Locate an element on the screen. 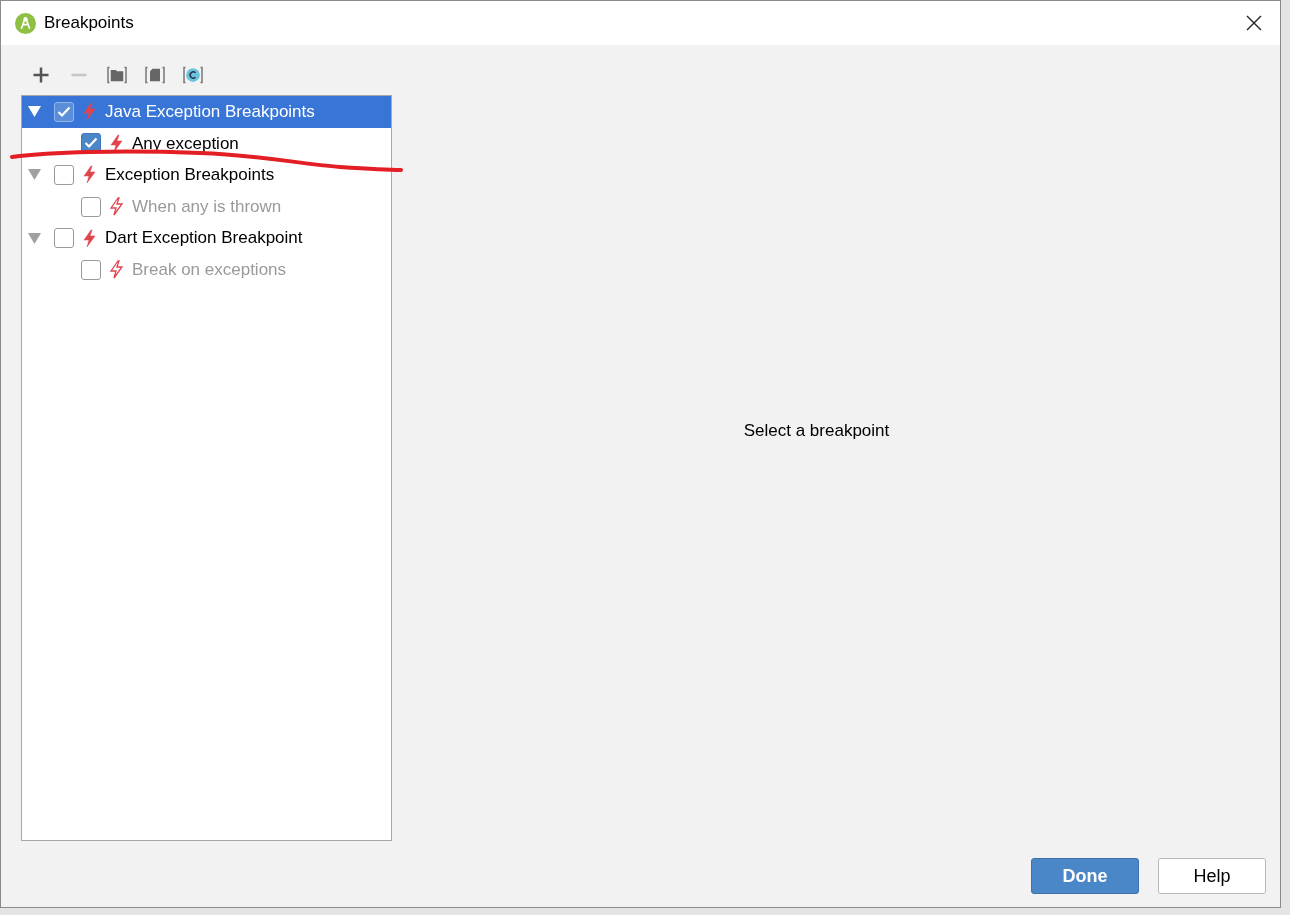 This screenshot has height=915, width=1290. close-icon is located at coordinates (1254, 23).